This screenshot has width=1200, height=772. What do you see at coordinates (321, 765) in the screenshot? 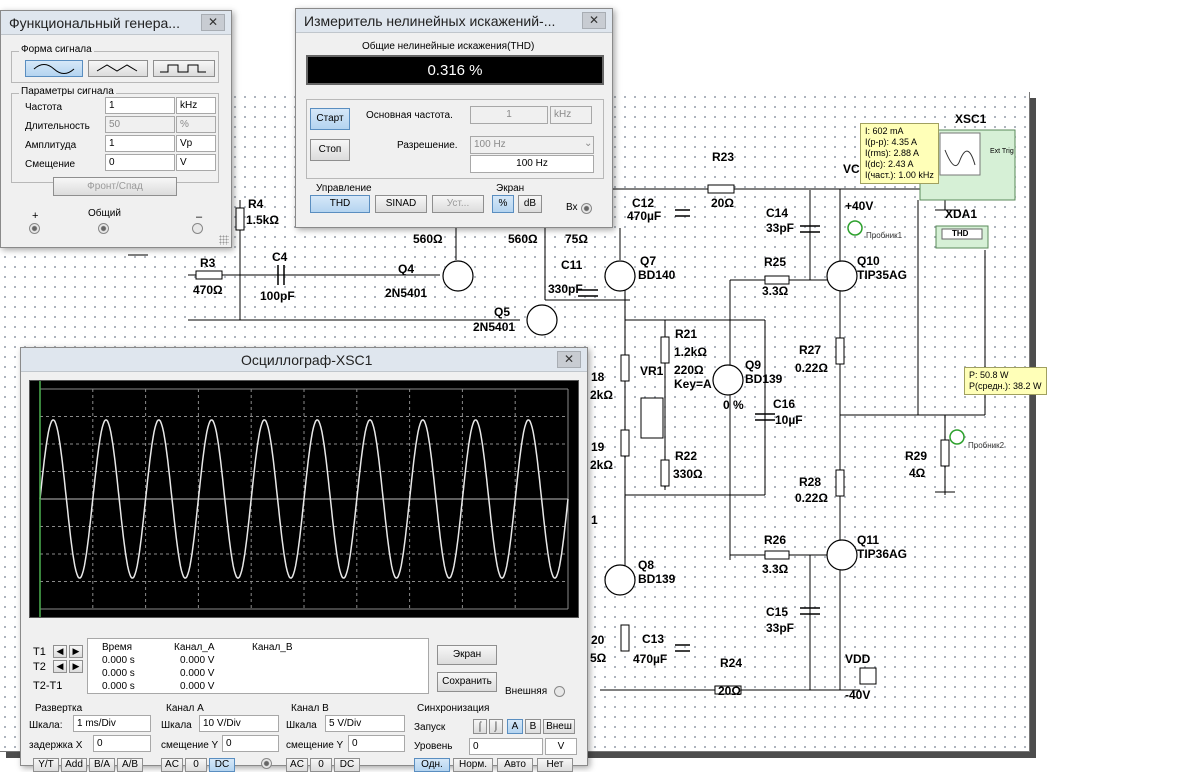
I see `chb-zero-button: 0` at bounding box center [321, 765].